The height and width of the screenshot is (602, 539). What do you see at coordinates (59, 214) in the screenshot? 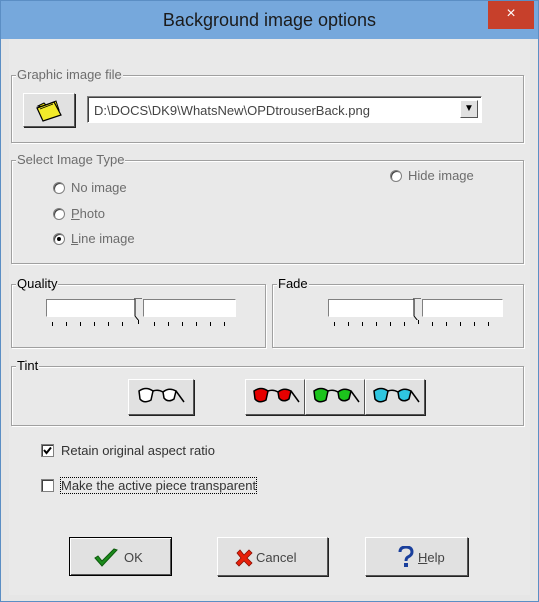
I see `photo-radio` at bounding box center [59, 214].